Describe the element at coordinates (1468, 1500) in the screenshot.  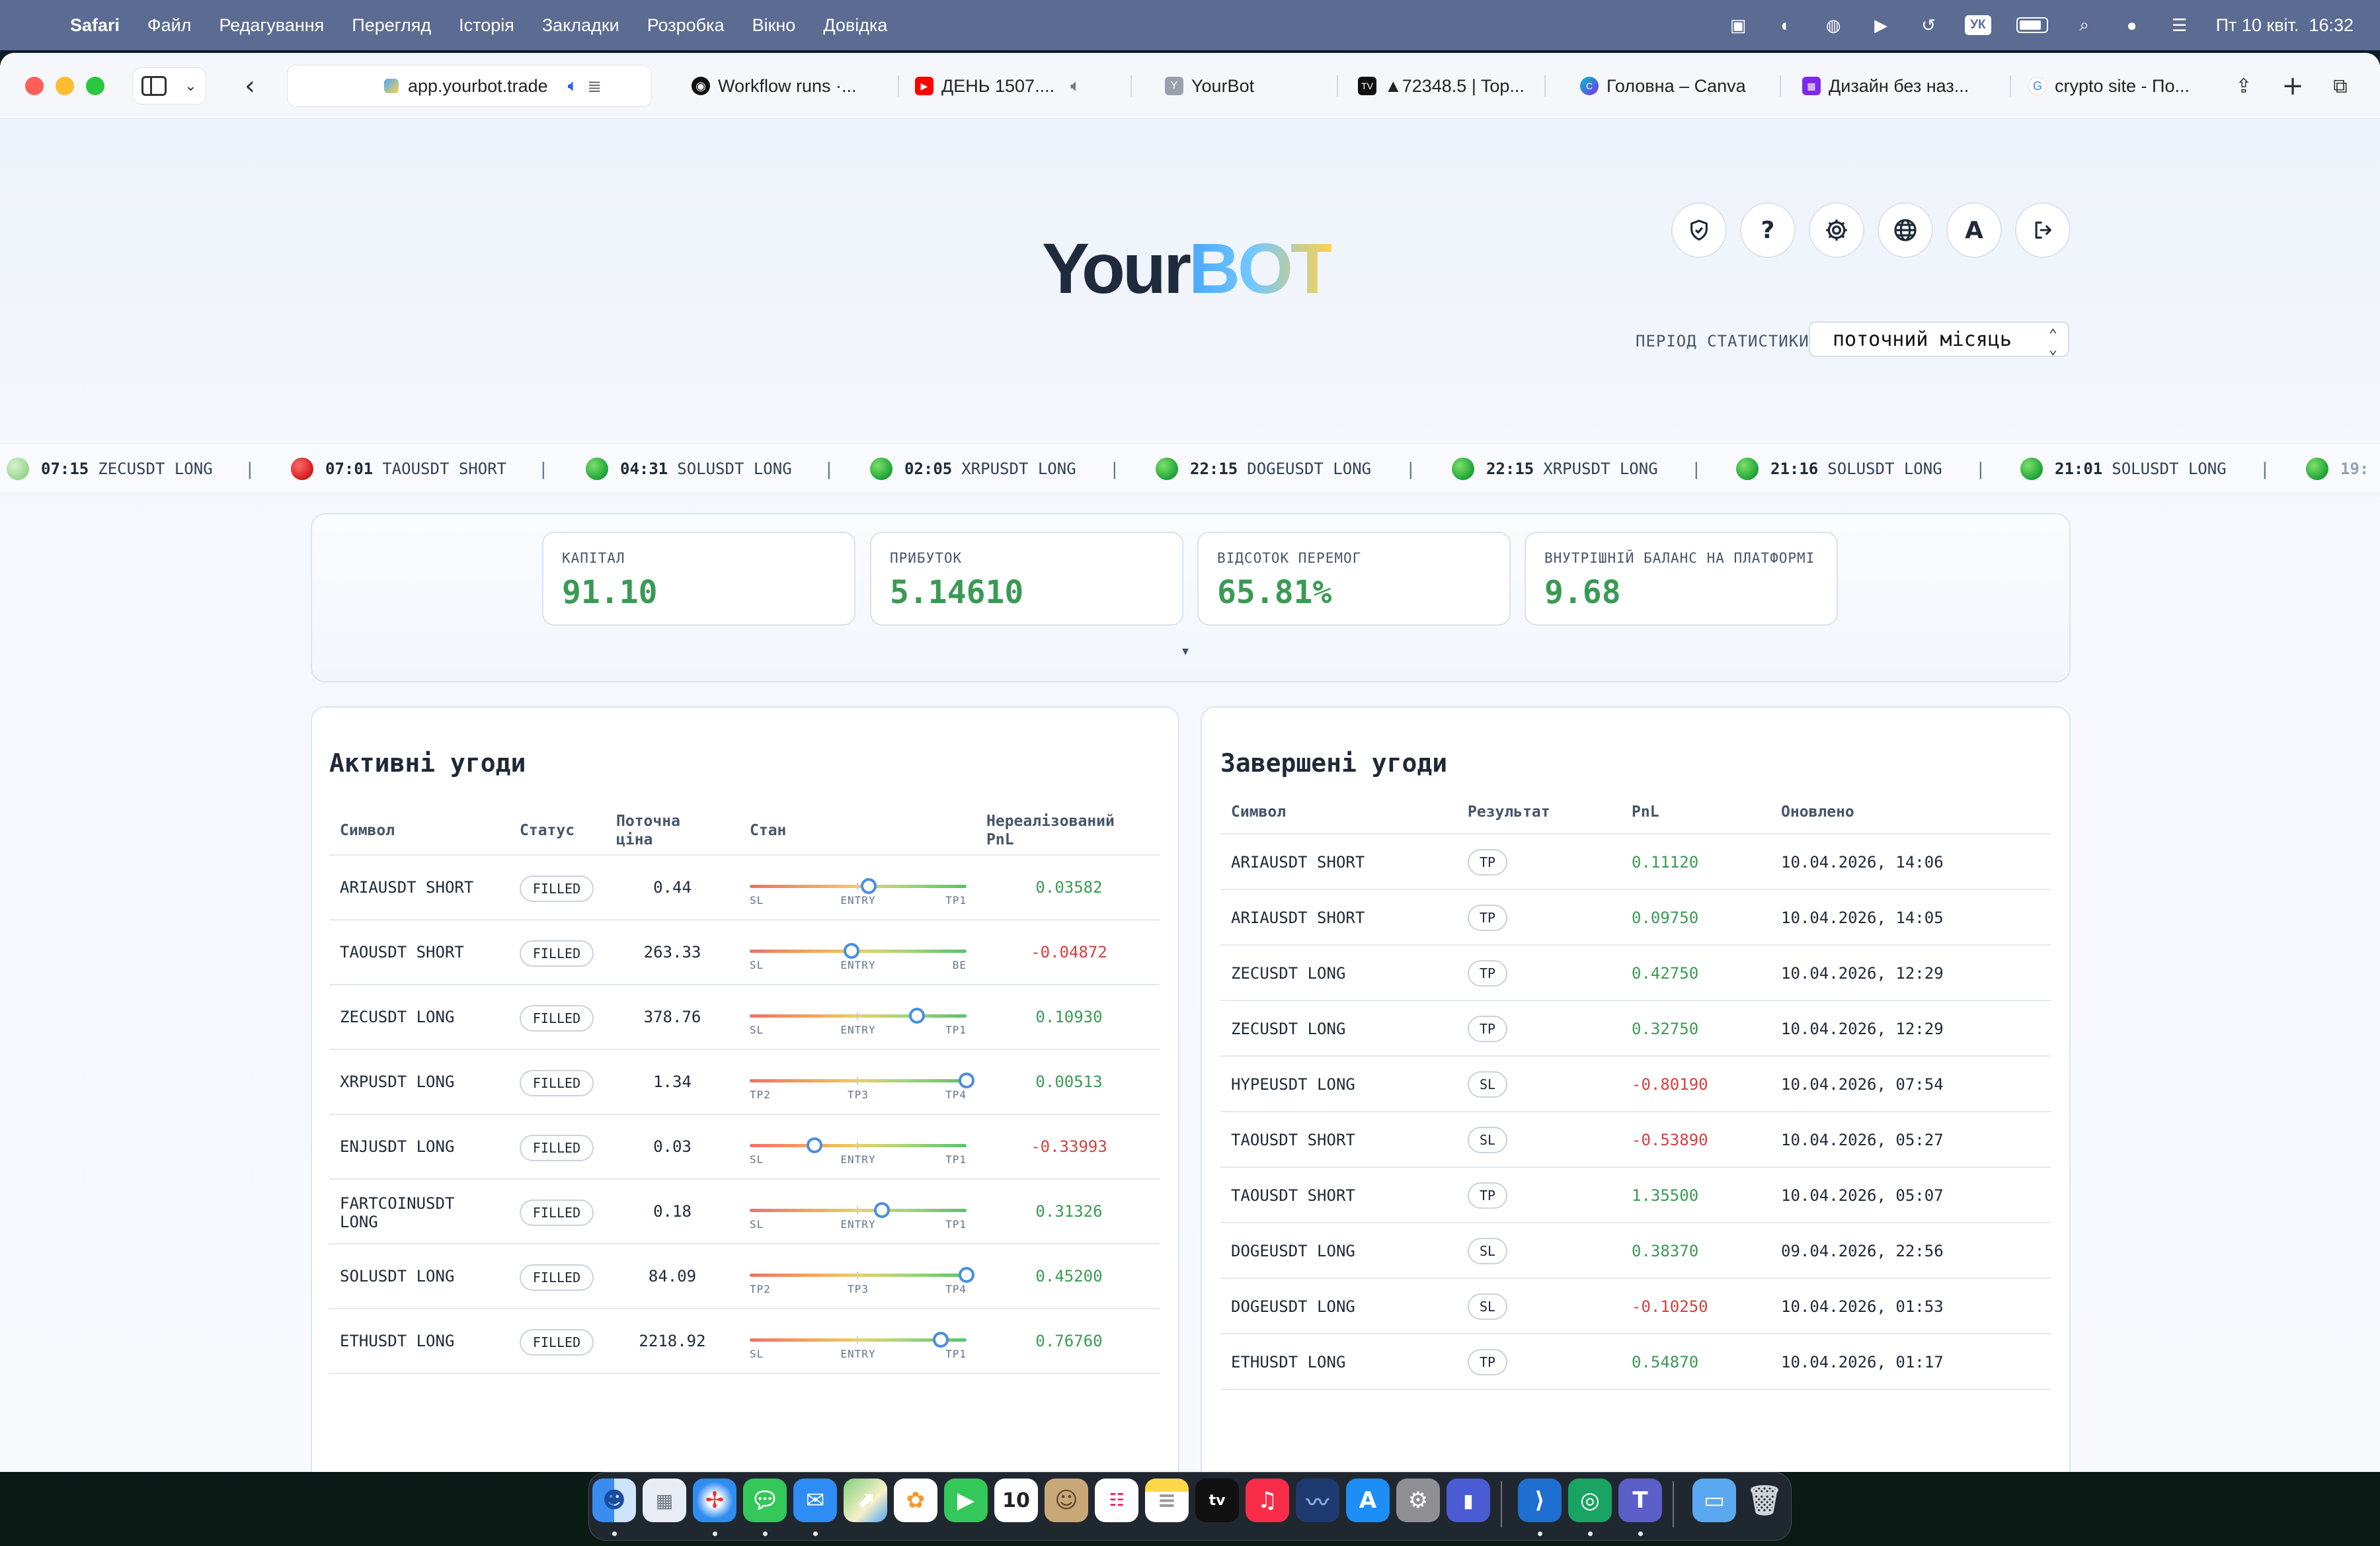
I see `stocks-app-icon: ▮` at that location.